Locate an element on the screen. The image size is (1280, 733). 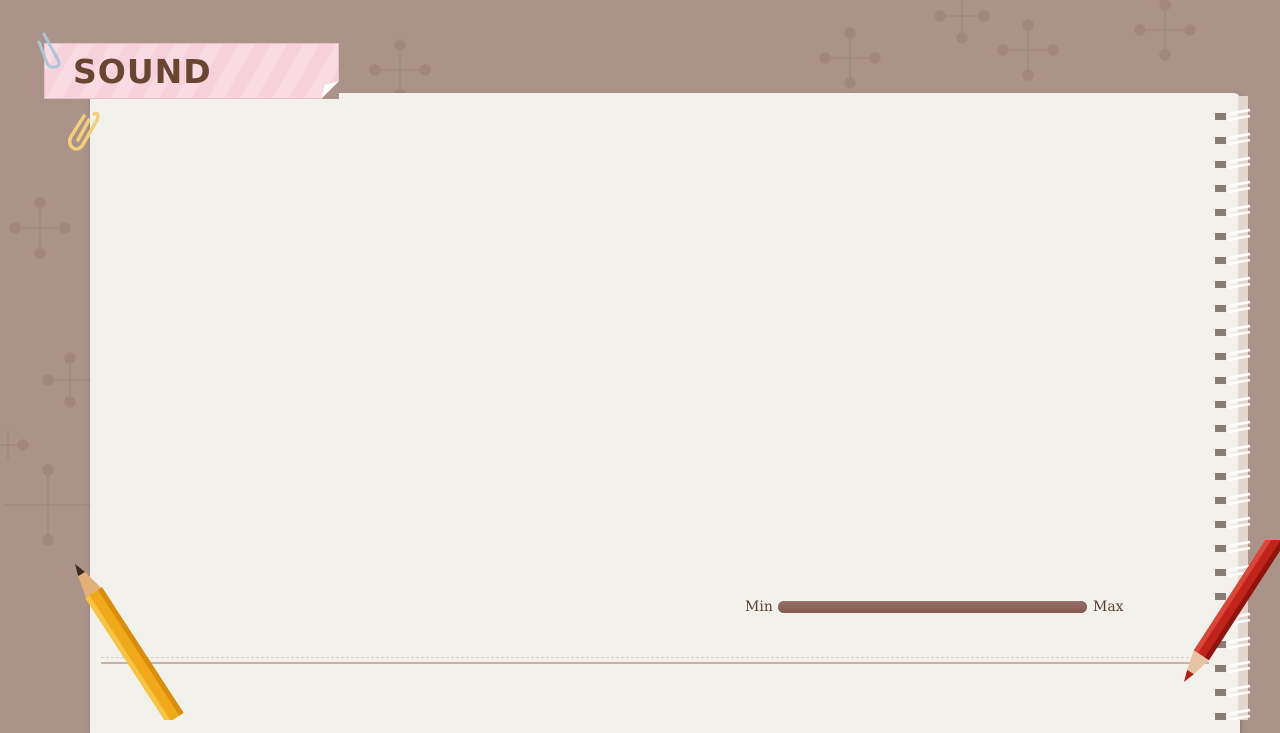
paperclip-yellow-icon is located at coordinates (83, 131).